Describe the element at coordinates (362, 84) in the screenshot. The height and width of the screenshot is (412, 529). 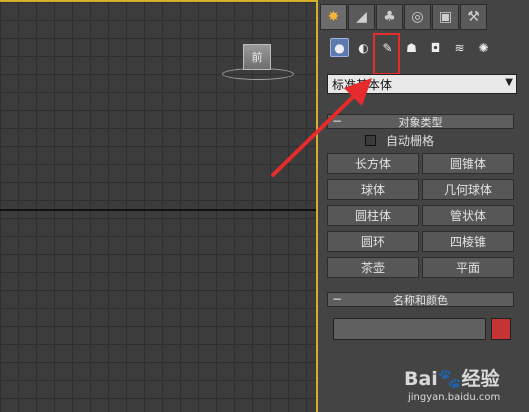
I see `category-dropdown-value: 标准基本体` at that location.